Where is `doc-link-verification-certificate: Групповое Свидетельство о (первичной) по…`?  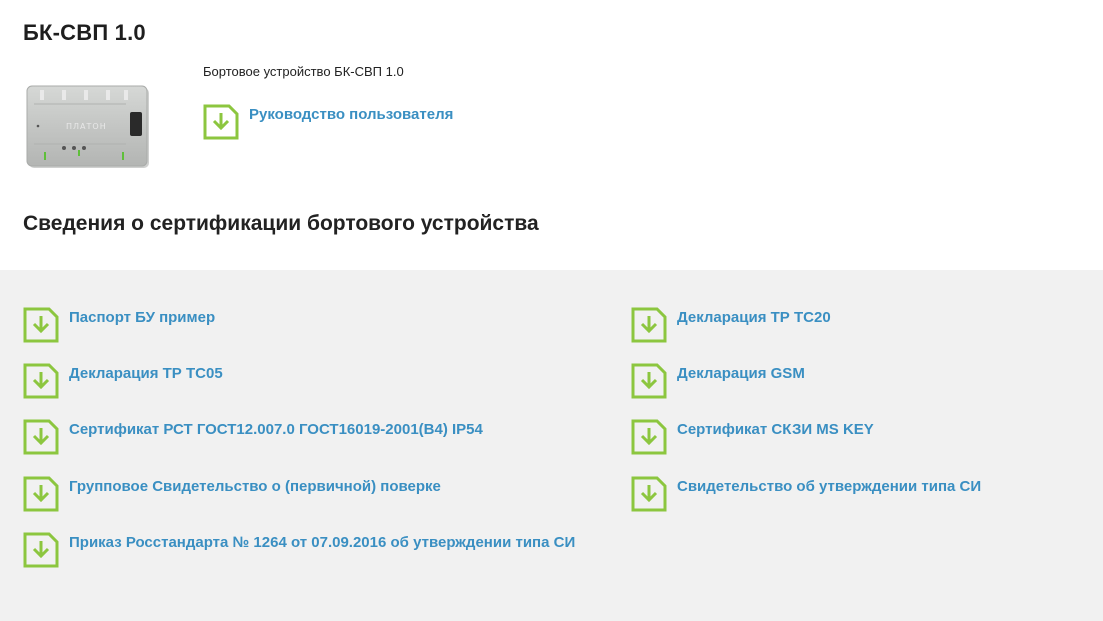 doc-link-verification-certificate: Групповое Свидетельство о (первичной) по… is located at coordinates (313, 494).